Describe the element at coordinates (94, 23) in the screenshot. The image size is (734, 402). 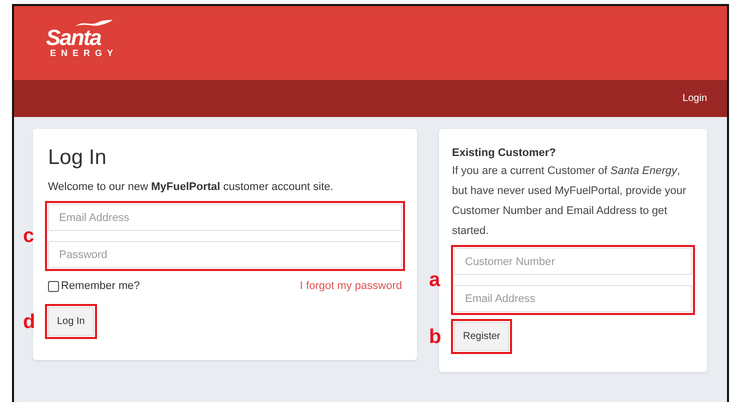
I see `logo-swoosh-icon` at that location.